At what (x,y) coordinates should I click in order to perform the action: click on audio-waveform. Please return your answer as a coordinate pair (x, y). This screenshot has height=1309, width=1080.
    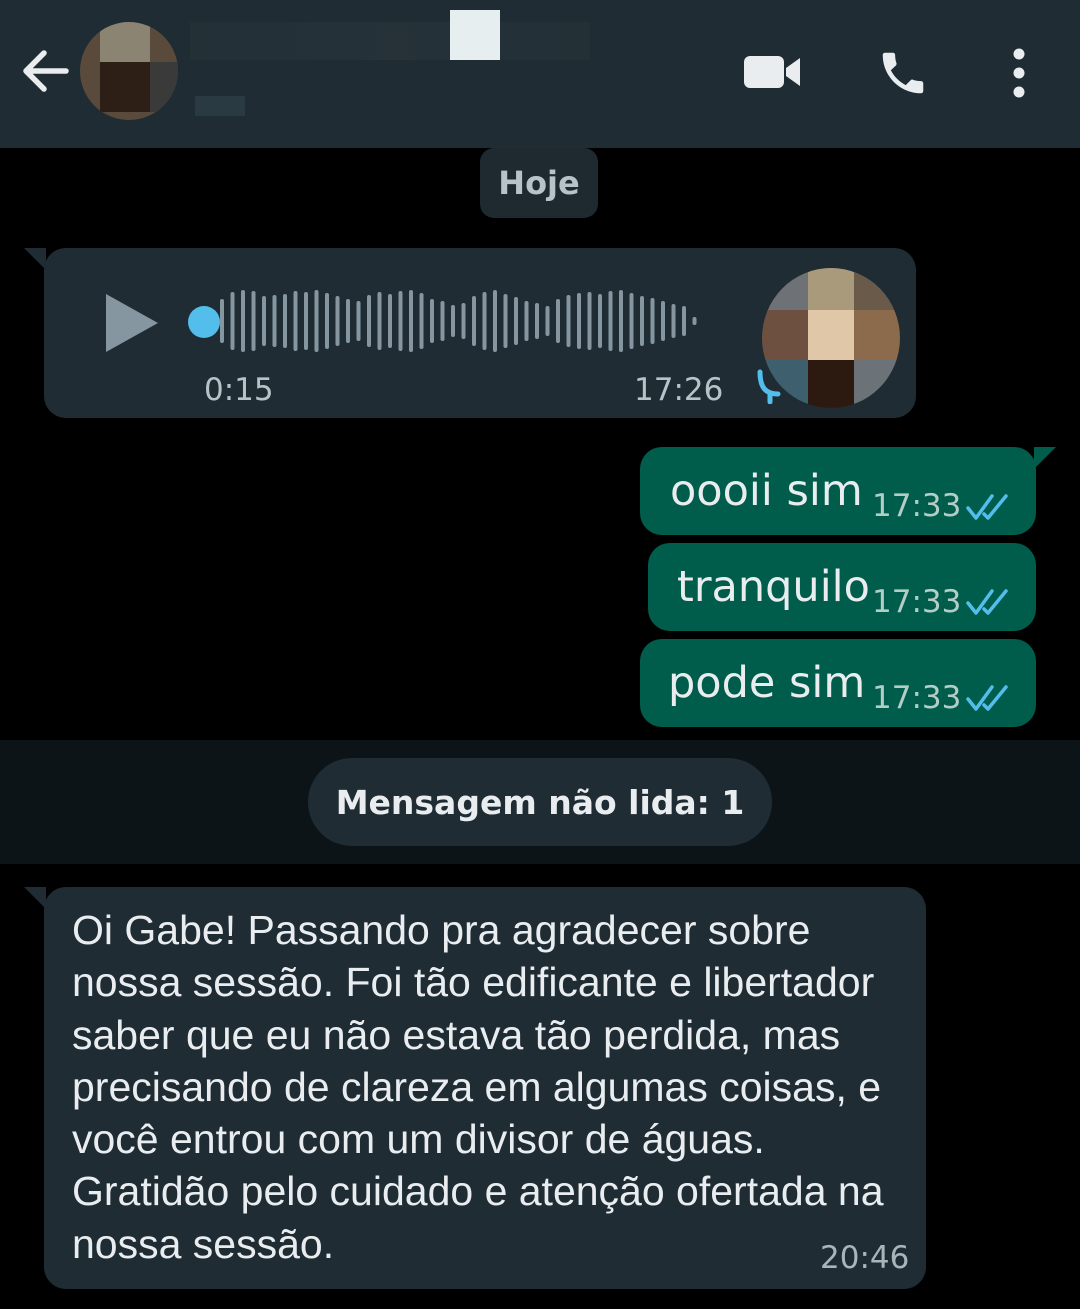
    Looking at the image, I should click on (460, 321).